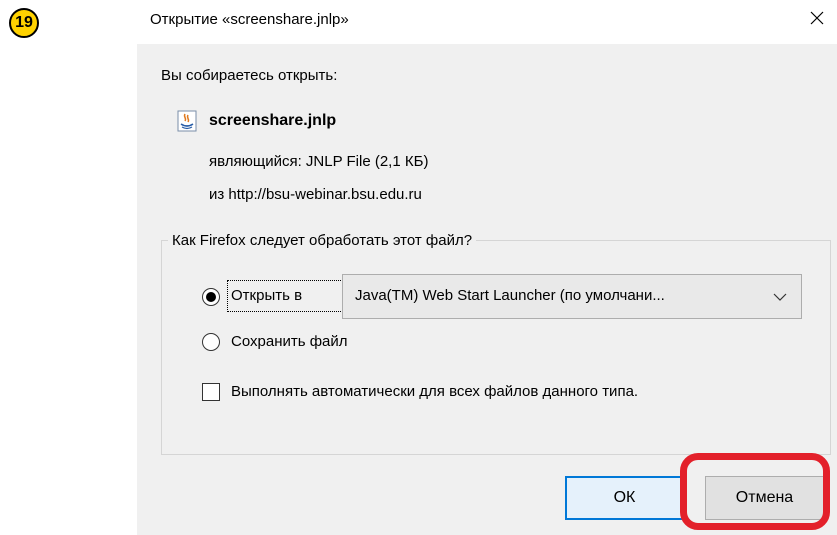 The width and height of the screenshot is (837, 535). What do you see at coordinates (24, 23) in the screenshot?
I see `step-number-badge: 19` at bounding box center [24, 23].